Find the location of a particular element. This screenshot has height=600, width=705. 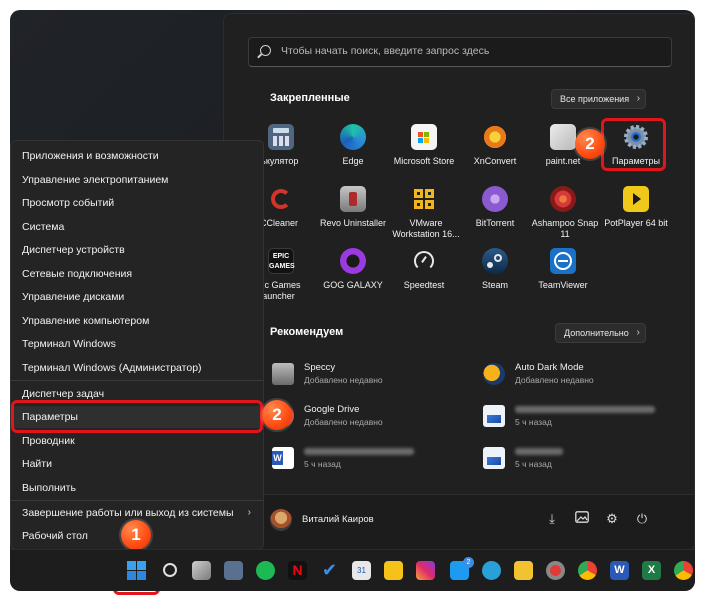

recommended-title: Рекомендуем is located at coordinates (307, 332).